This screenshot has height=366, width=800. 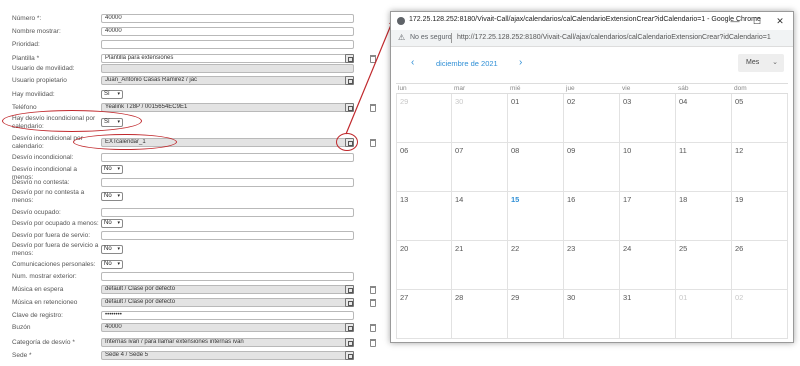 I want to click on view-selector: Mes ⌄, so click(x=761, y=63).